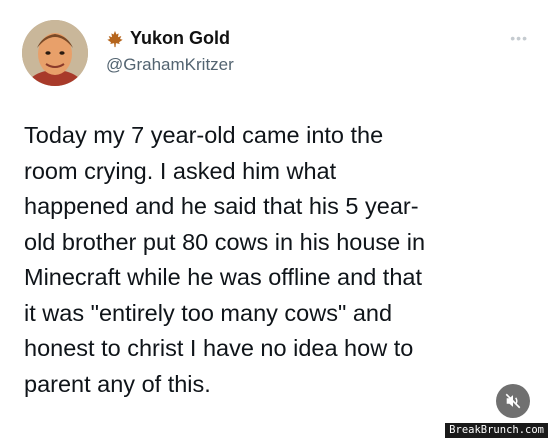  Describe the element at coordinates (225, 241) in the screenshot. I see `tweet-text-line: old brother put 80 cows in his house in` at that location.